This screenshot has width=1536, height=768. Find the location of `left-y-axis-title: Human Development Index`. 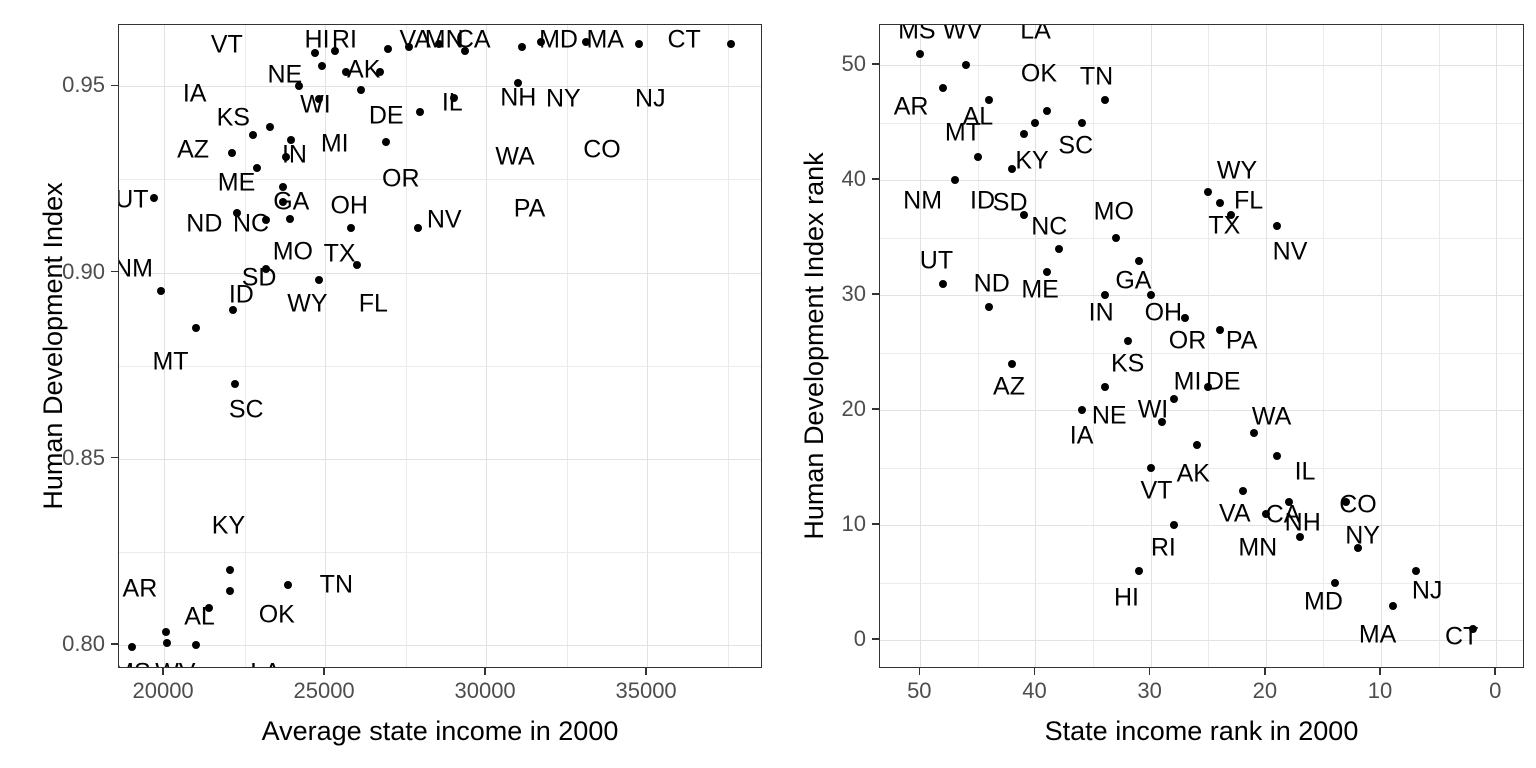

left-y-axis-title: Human Development Index is located at coordinates (53, 346).